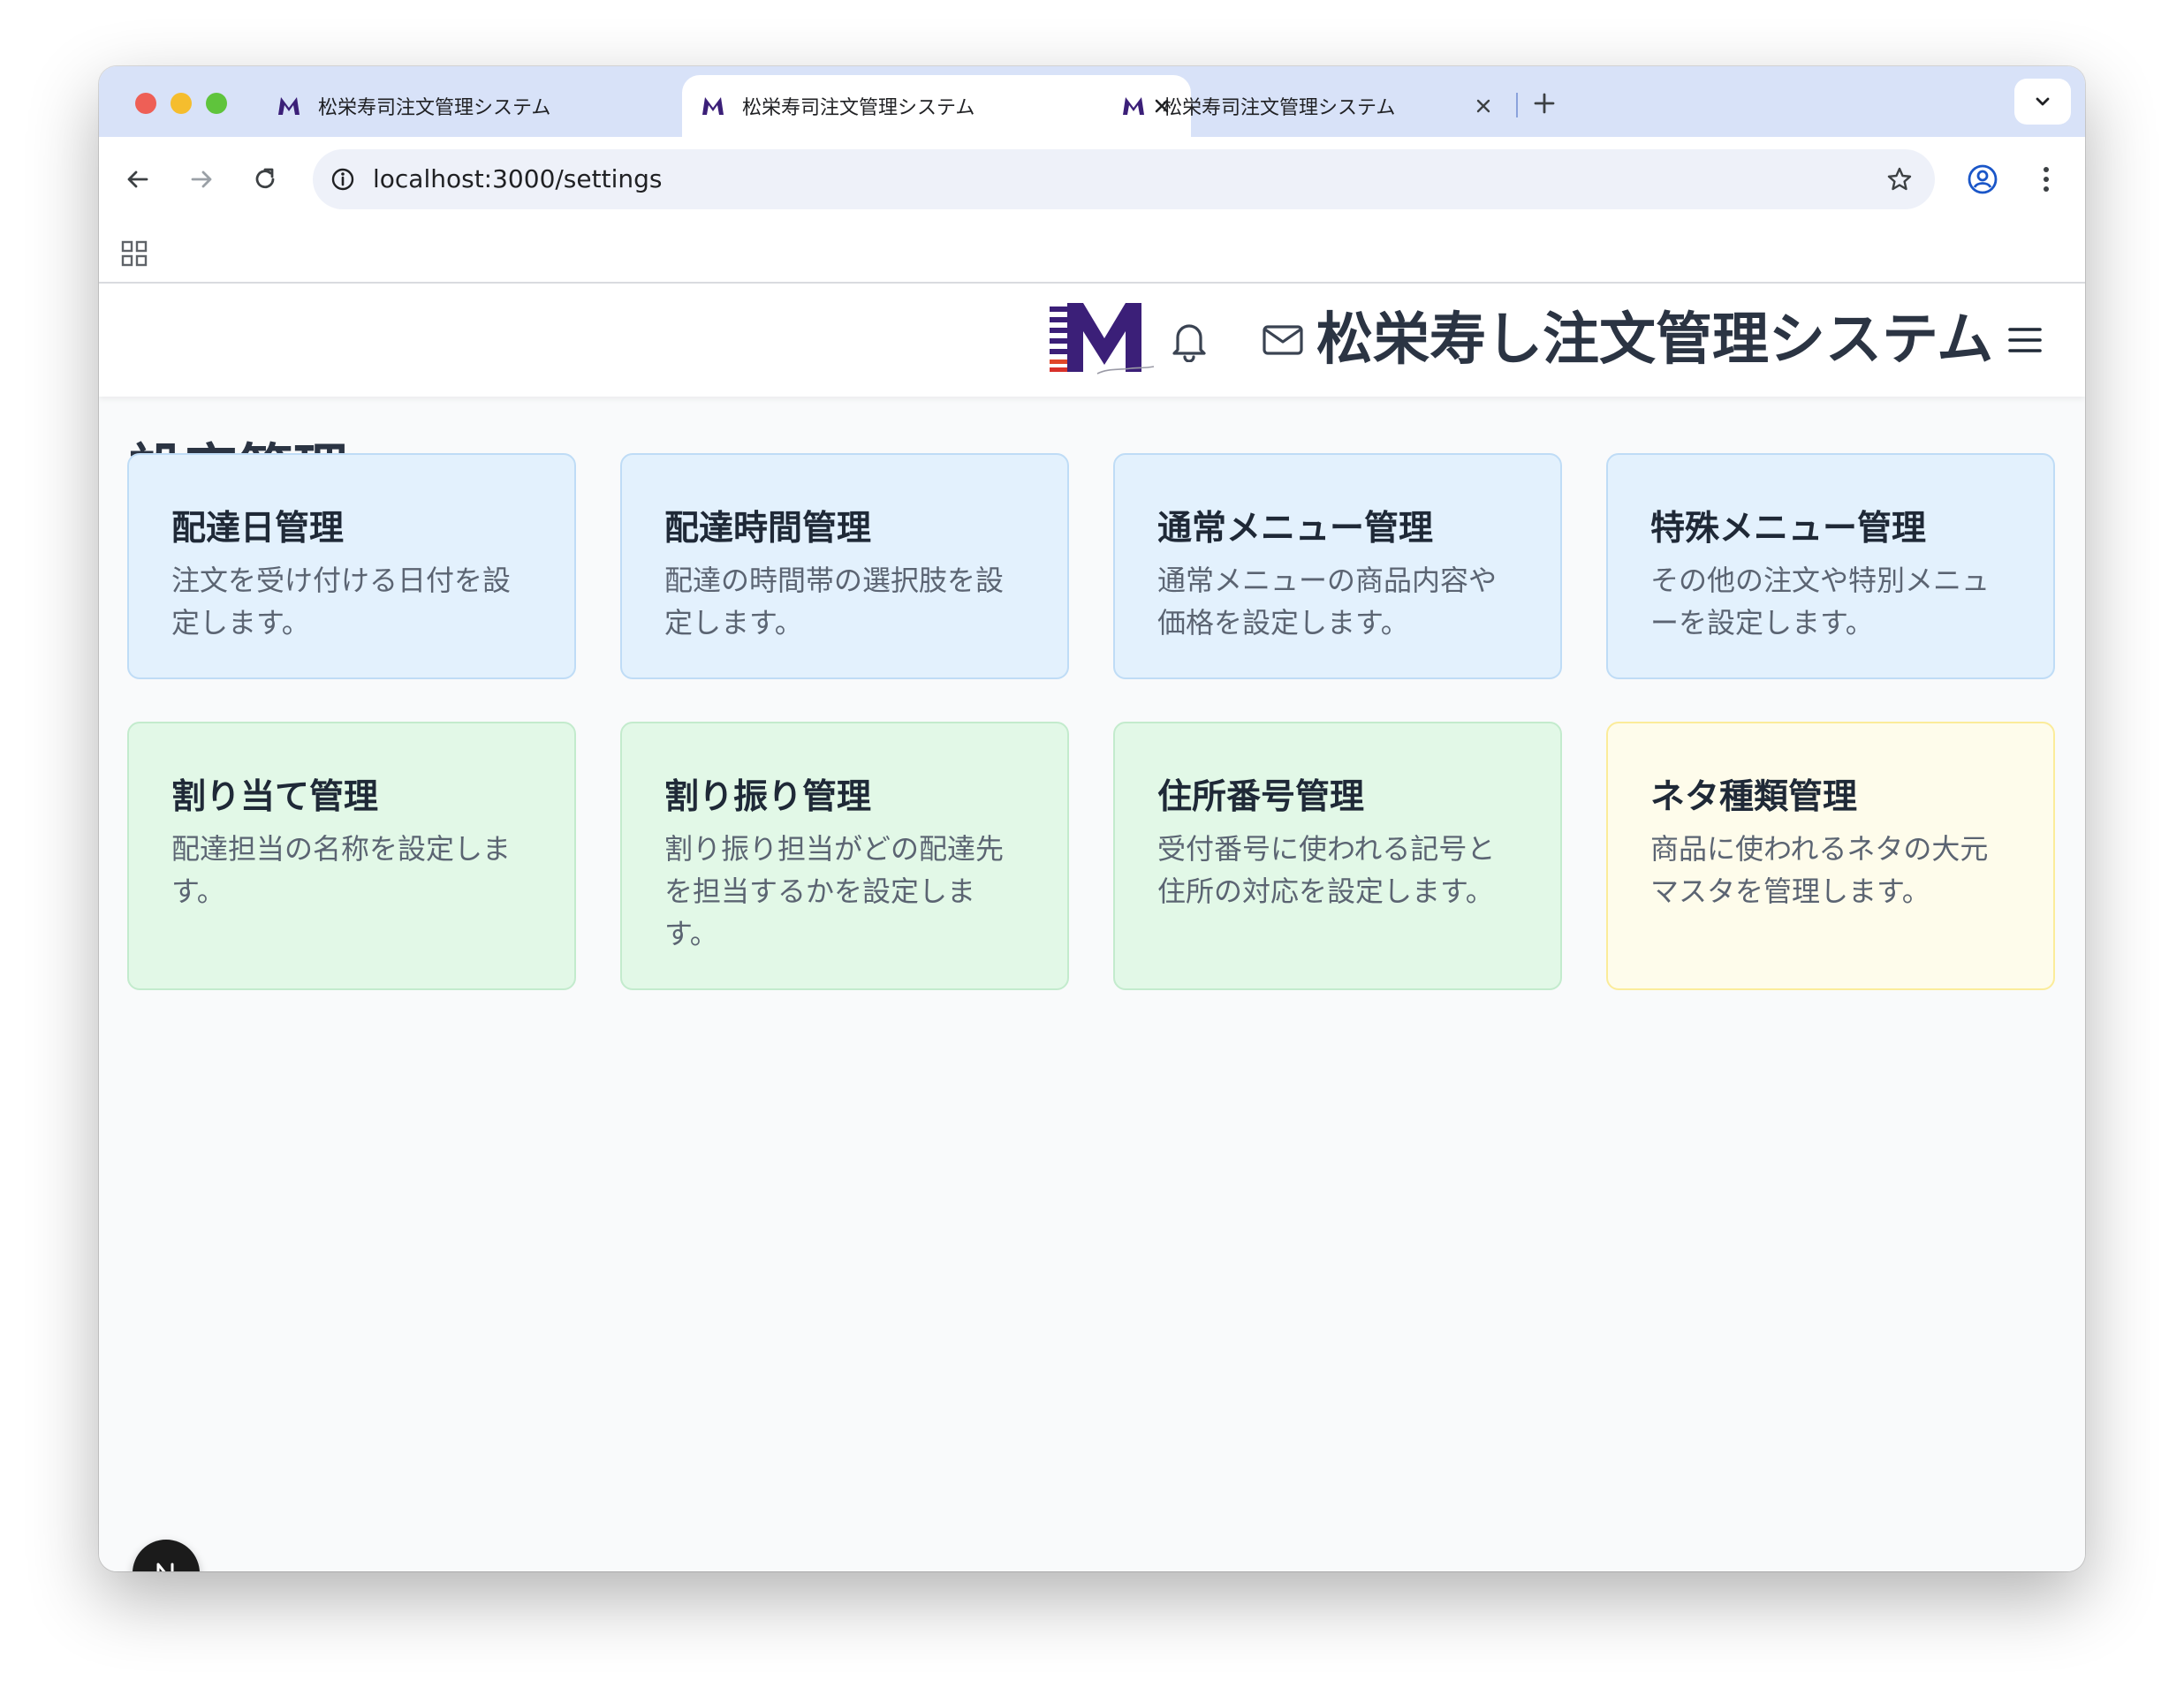 The height and width of the screenshot is (1703, 2184). I want to click on card-title: ネタ種類管理, so click(1754, 797).